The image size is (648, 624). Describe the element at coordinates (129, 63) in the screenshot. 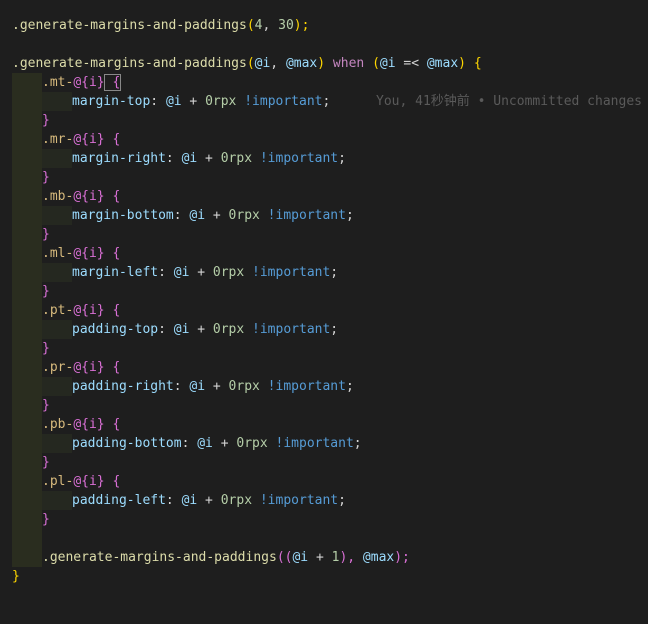

I see `mixin-definition: .generate-margins-and-paddings` at that location.